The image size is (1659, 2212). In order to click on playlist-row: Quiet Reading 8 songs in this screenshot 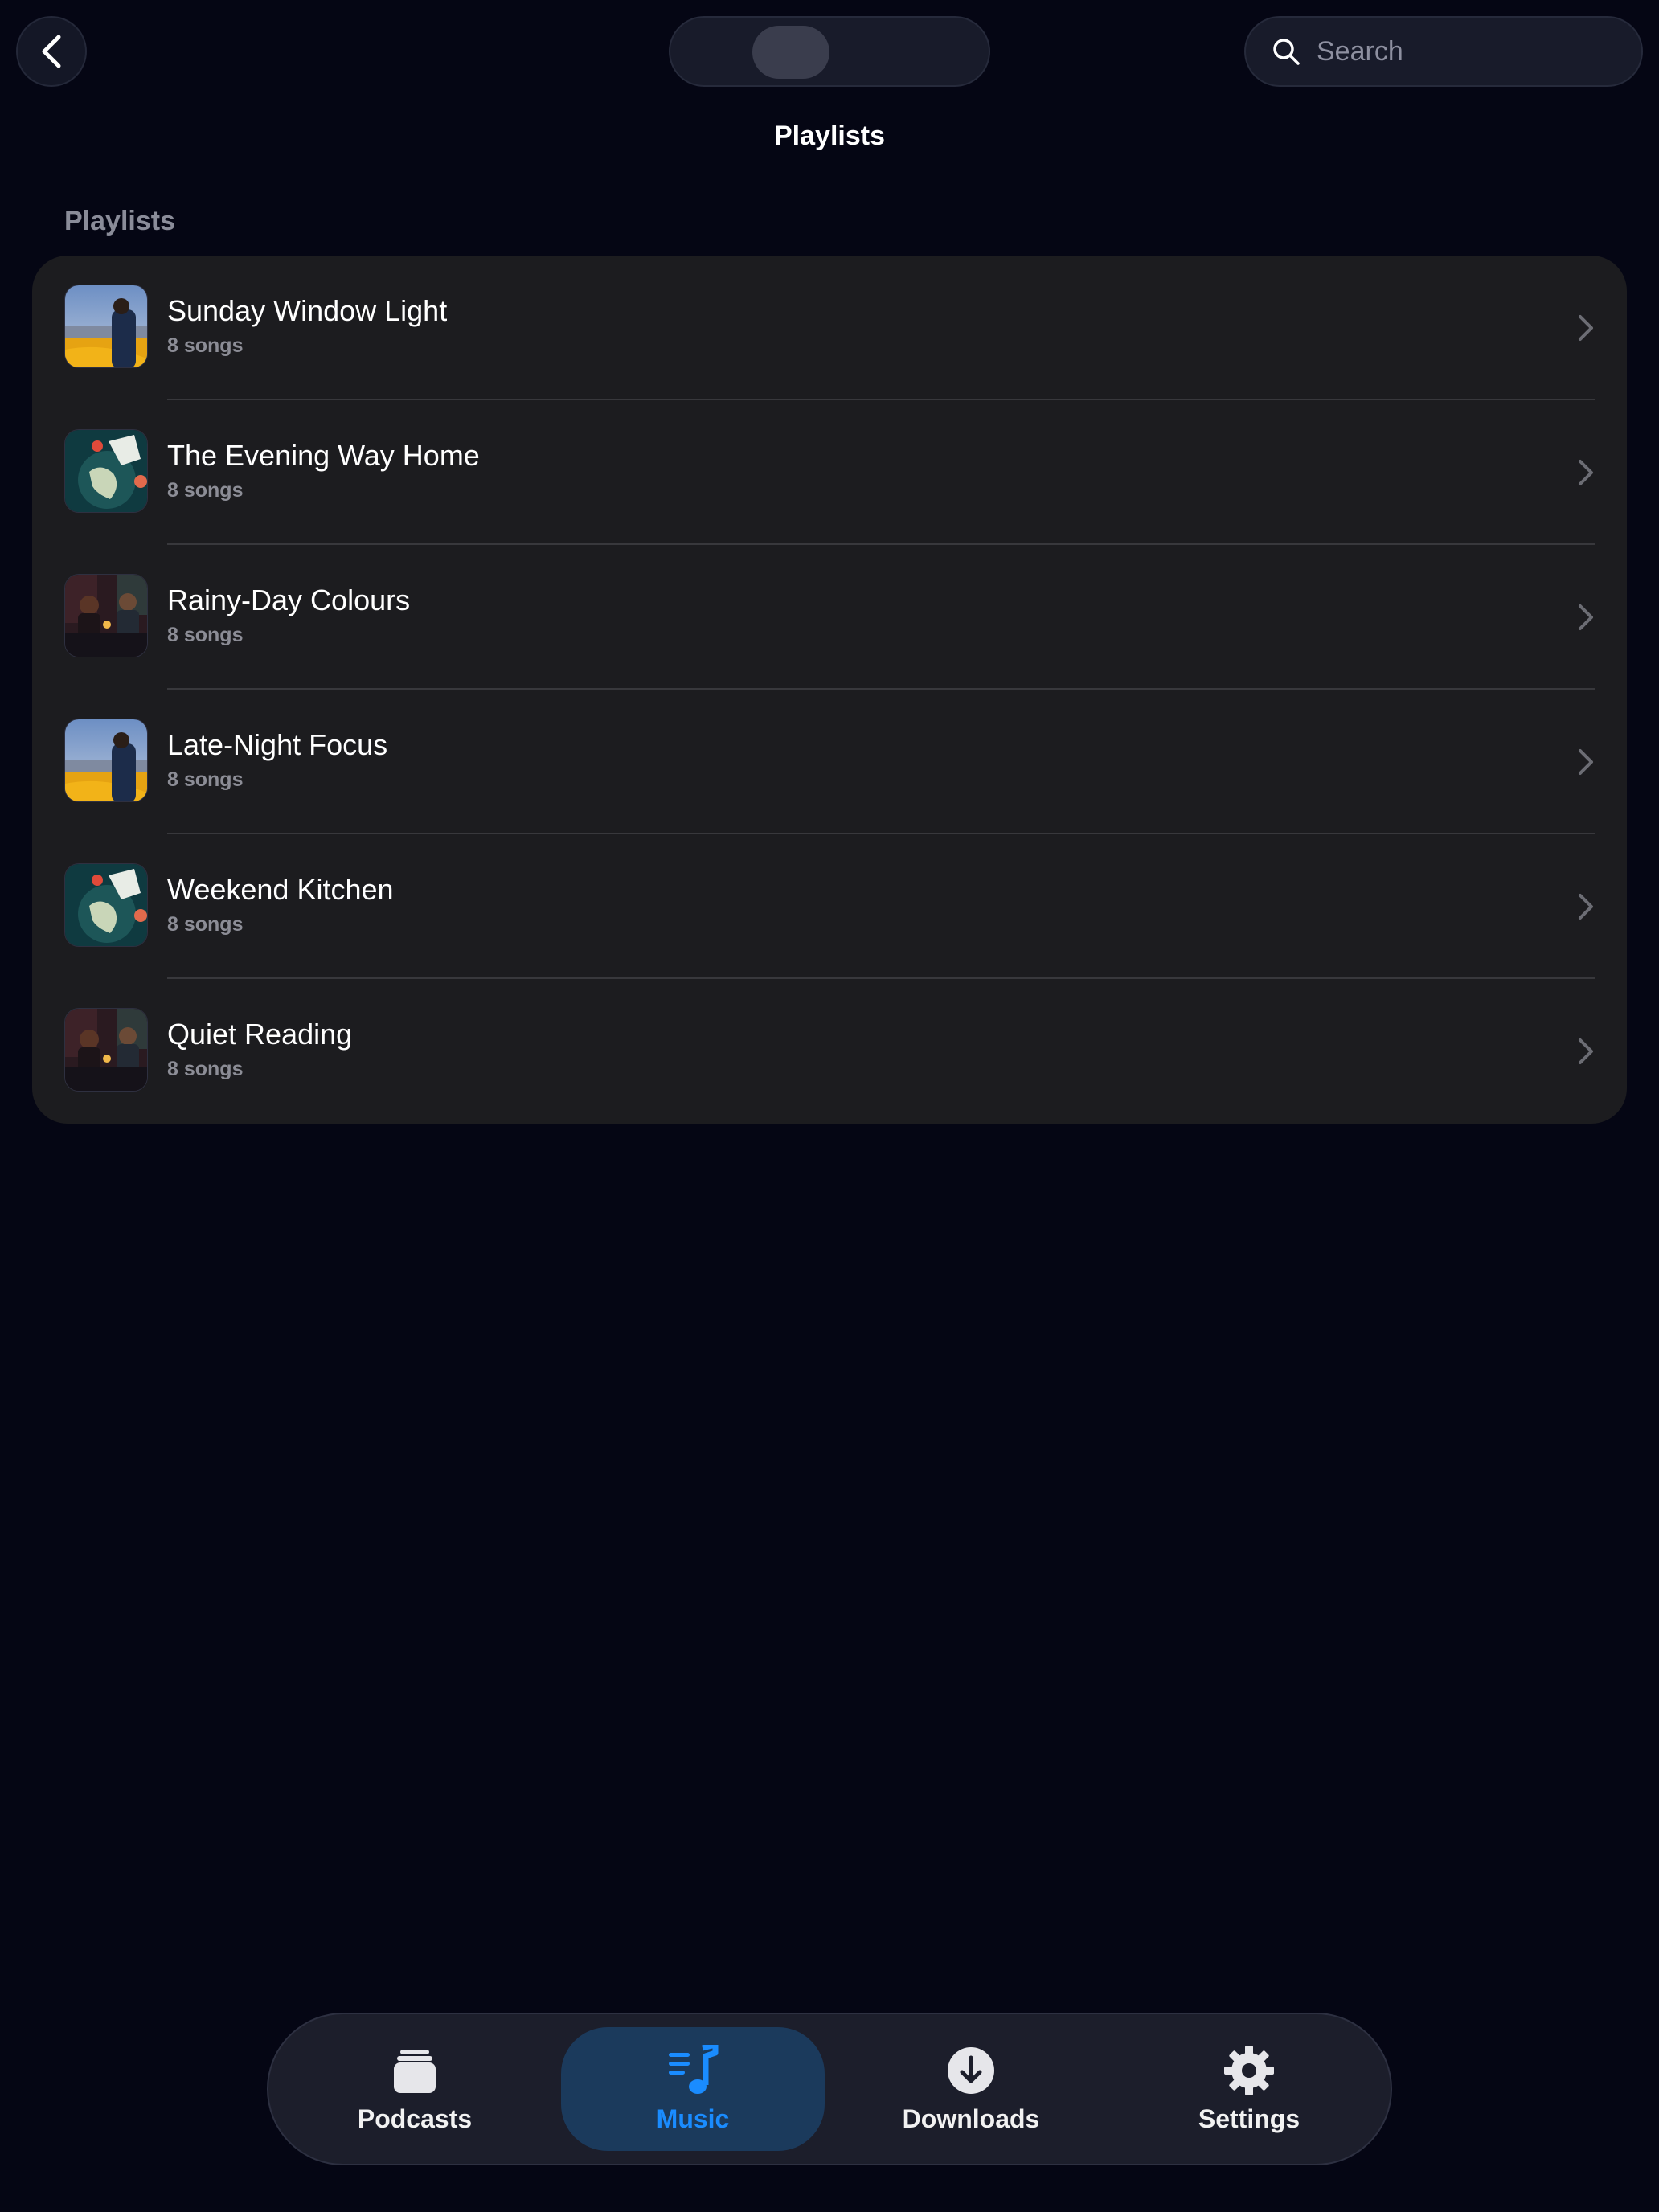, I will do `click(829, 1051)`.